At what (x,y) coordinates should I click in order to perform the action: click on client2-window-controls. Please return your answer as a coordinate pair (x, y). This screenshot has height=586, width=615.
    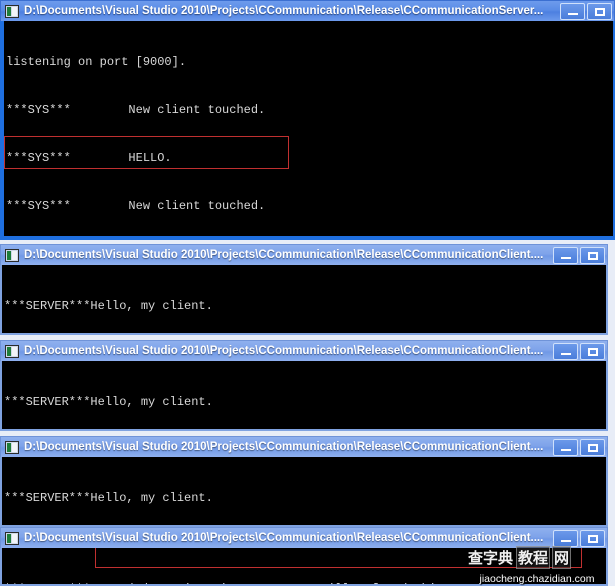
    Looking at the image, I should click on (579, 351).